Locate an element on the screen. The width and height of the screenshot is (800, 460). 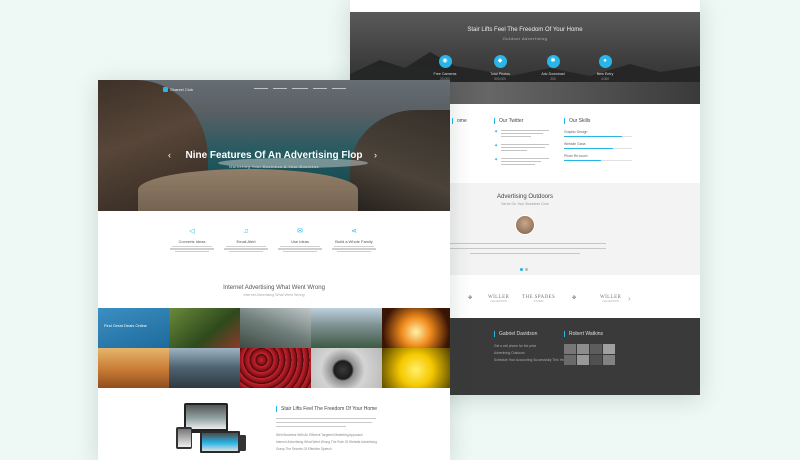
client-logo: THE SPADES STUDIO is located at coordinates (538, 299).